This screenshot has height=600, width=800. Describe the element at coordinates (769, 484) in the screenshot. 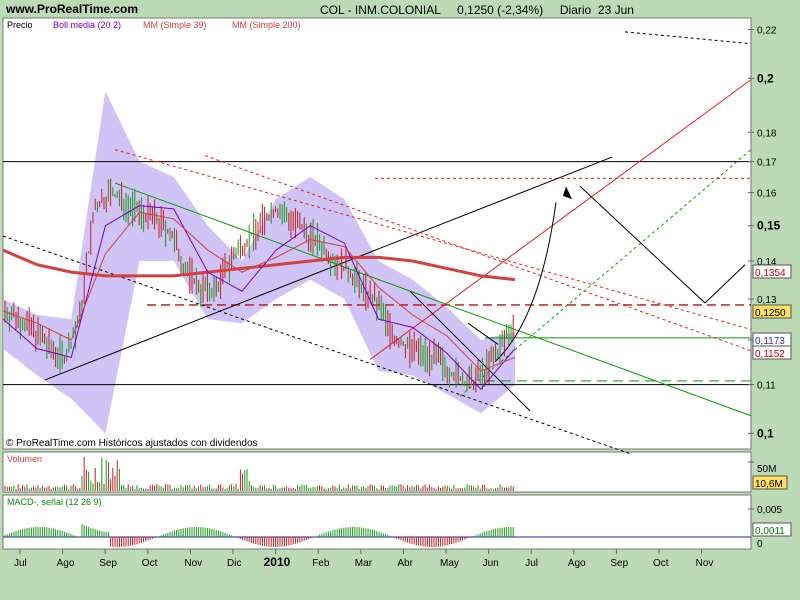

I see `price-tag-label: 10,6M` at that location.